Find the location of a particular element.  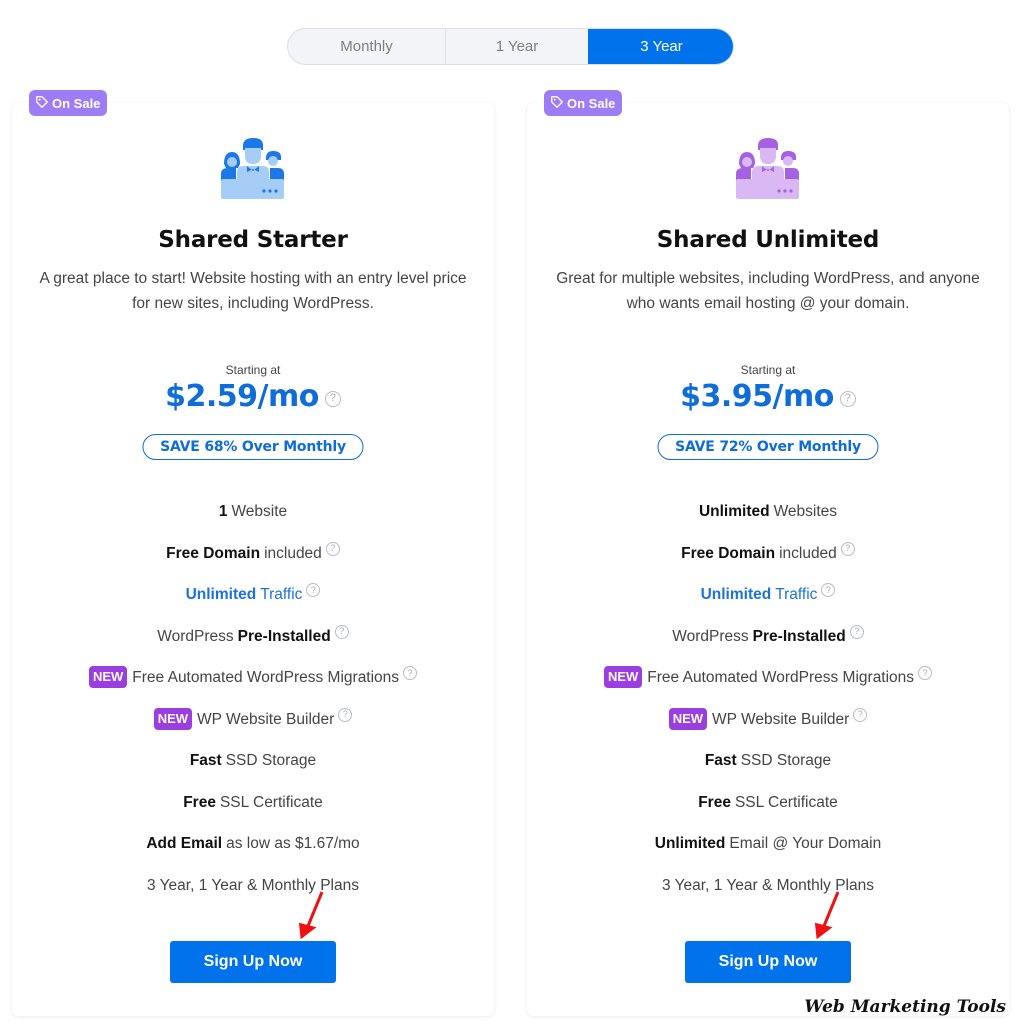

savings-badge: SAVE 72% Over Monthly is located at coordinates (768, 447).